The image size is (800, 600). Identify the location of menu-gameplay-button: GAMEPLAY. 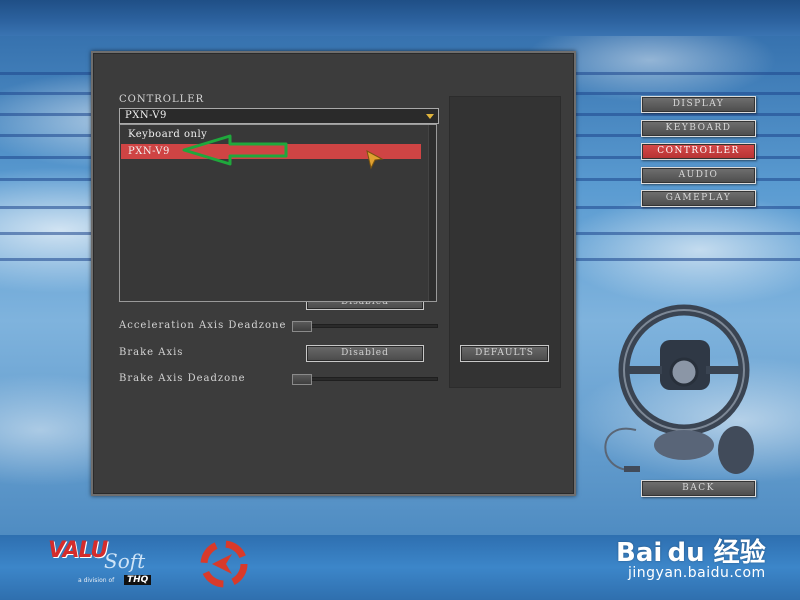
(698, 198).